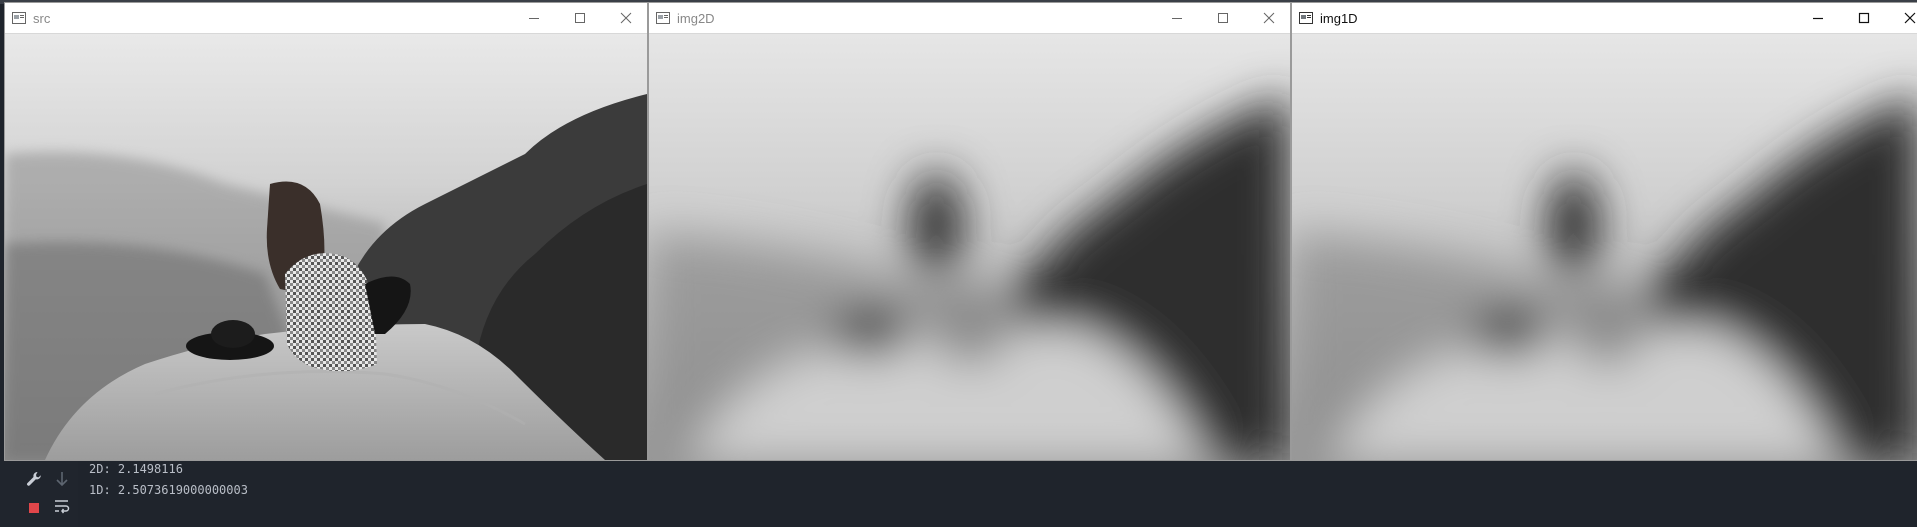 The height and width of the screenshot is (527, 1917). I want to click on console-toolbar, so click(39, 494).